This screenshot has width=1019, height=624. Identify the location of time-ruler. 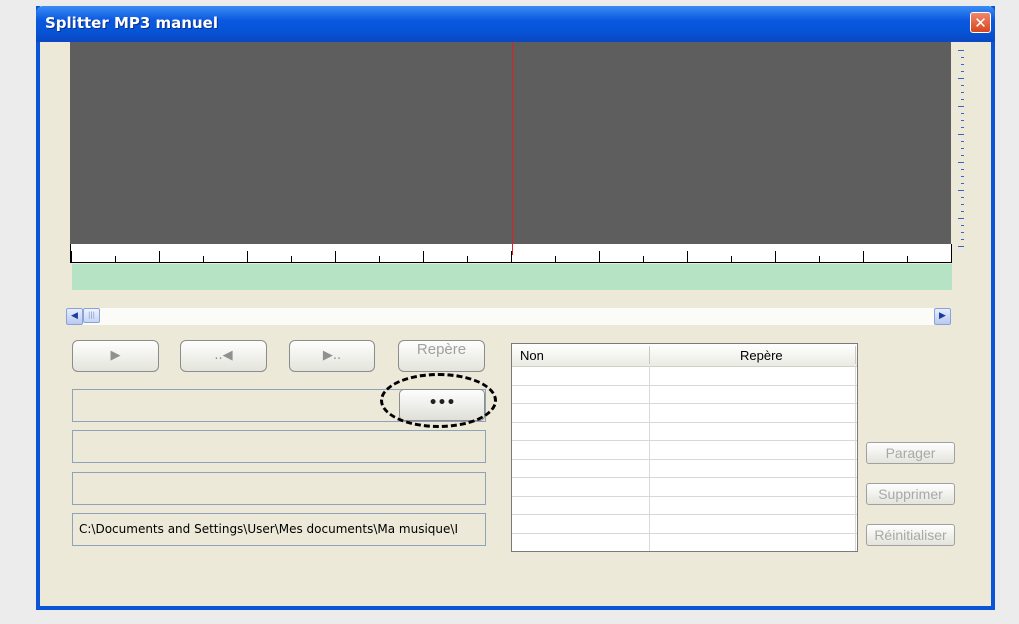
(511, 253).